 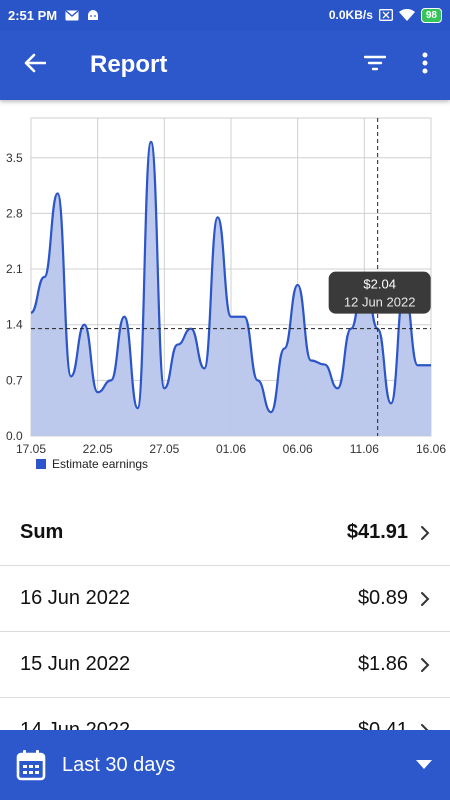 I want to click on filter-icon, so click(x=375, y=65).